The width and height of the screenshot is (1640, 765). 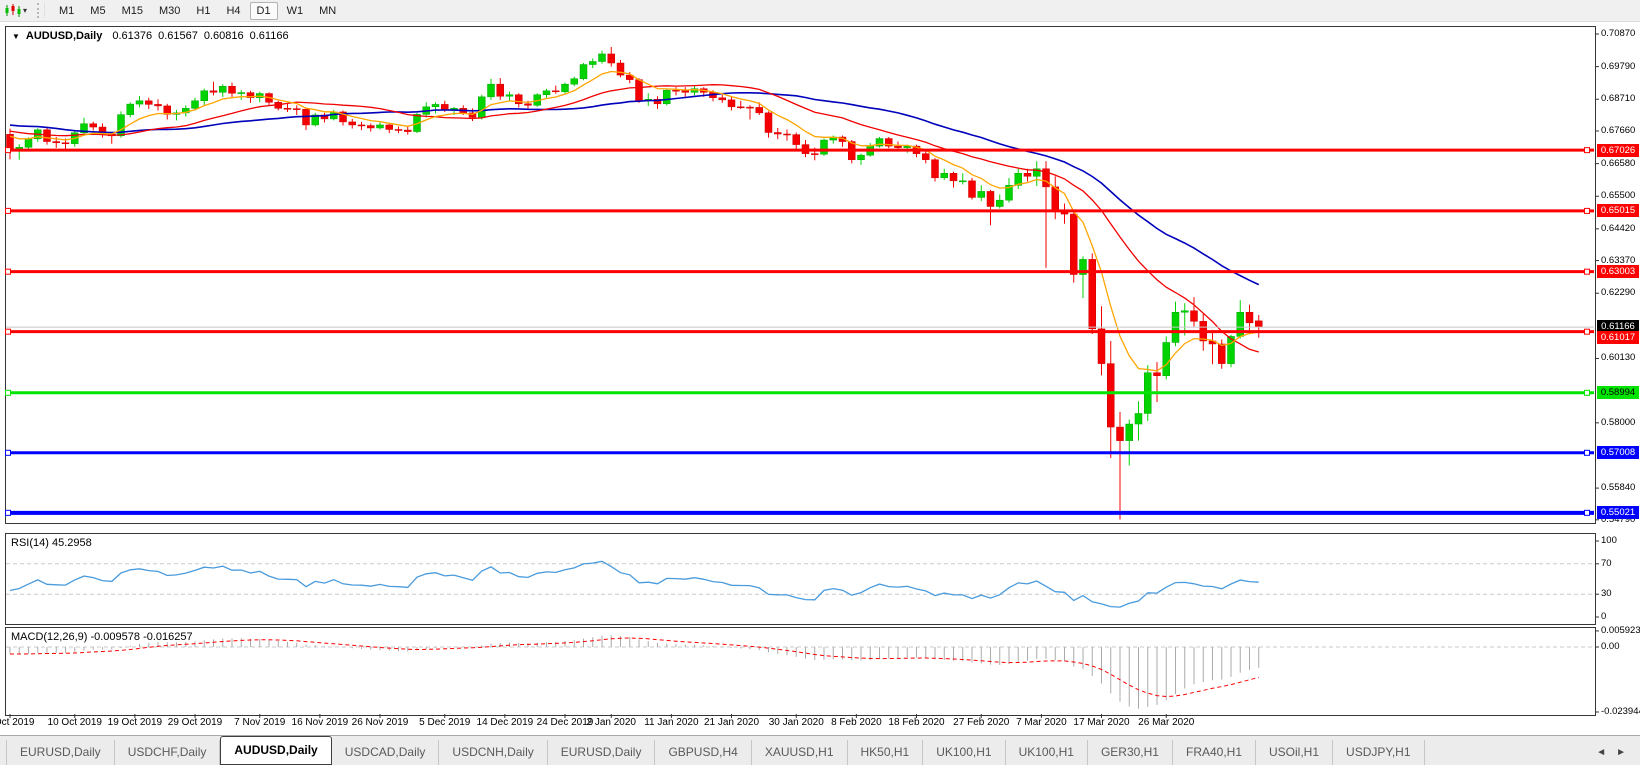 I want to click on ohlc-close: 0.61166, so click(x=269, y=36).